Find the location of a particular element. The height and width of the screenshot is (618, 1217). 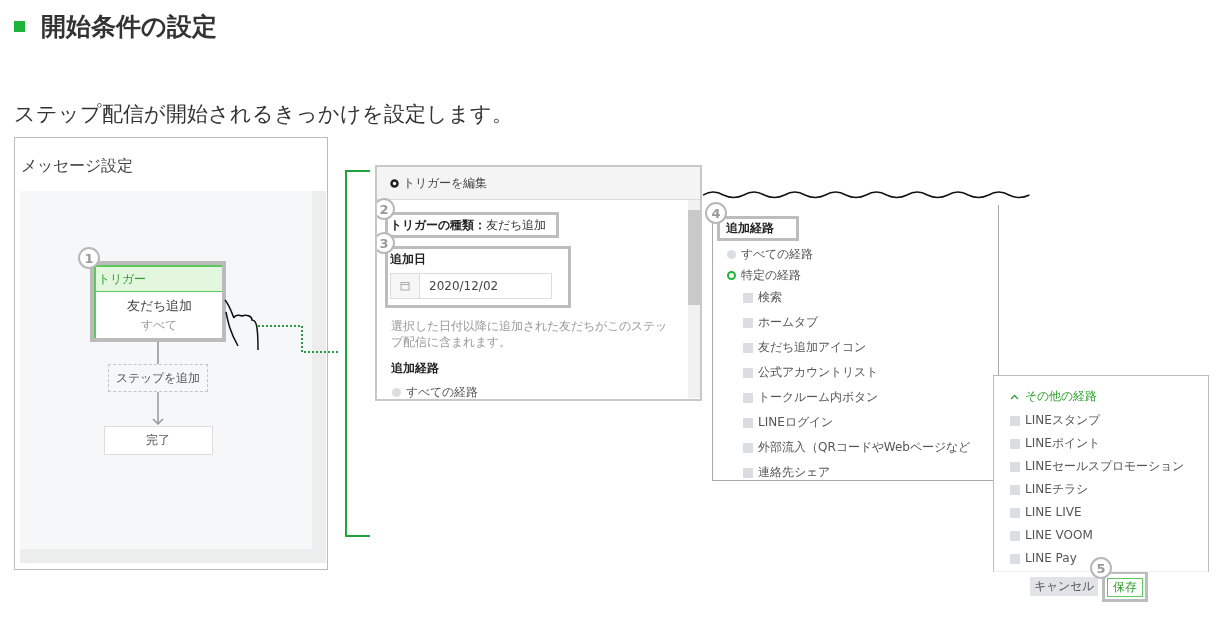

checkbox-option: トークルーム内ボタン is located at coordinates (856, 397).